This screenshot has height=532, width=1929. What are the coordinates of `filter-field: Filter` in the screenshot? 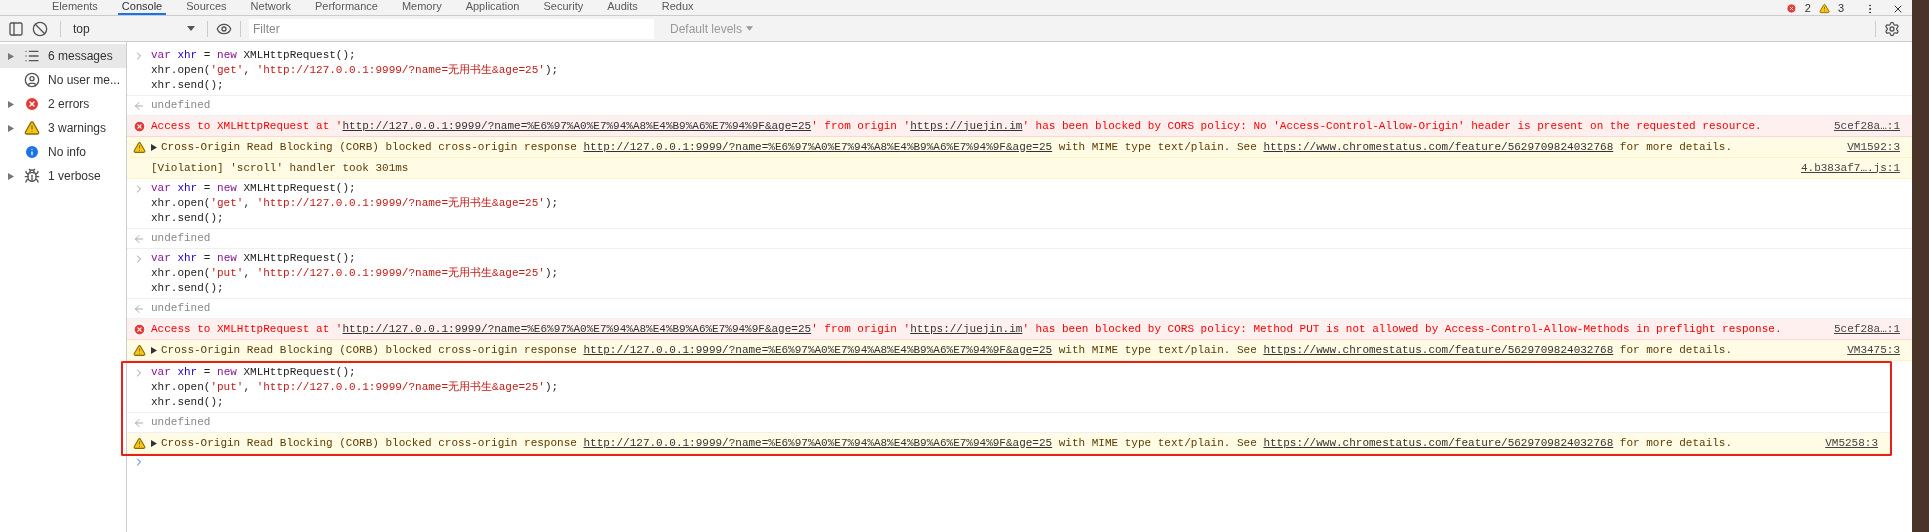 It's located at (451, 28).